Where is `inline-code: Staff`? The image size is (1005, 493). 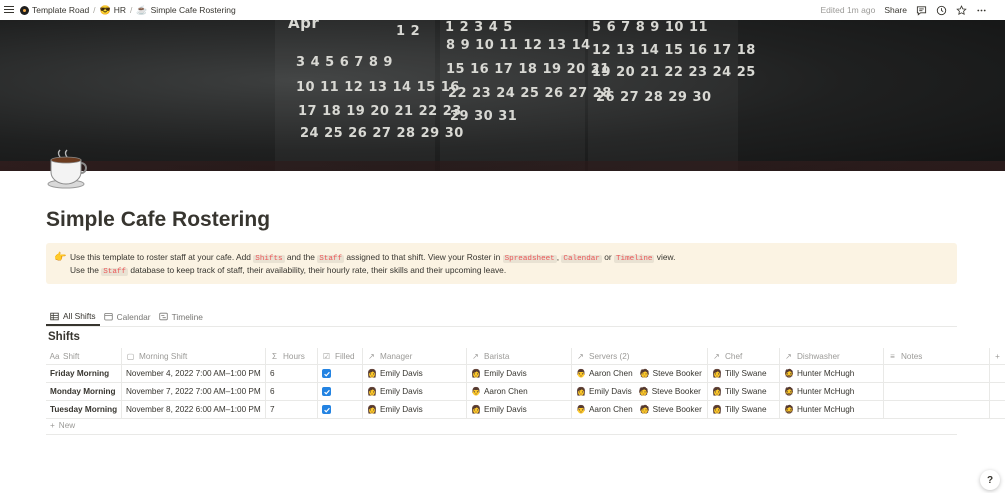 inline-code: Staff is located at coordinates (331, 259).